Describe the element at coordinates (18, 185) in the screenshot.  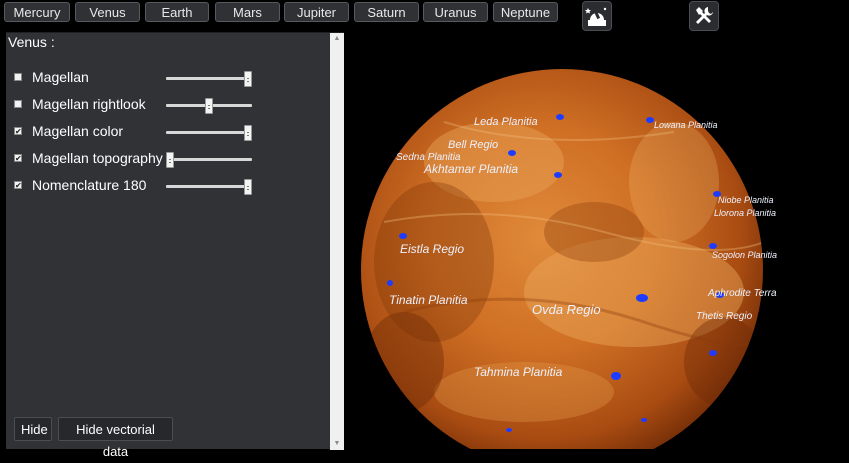
I see `layer-checkbox-nomenclature-180: ✔` at that location.